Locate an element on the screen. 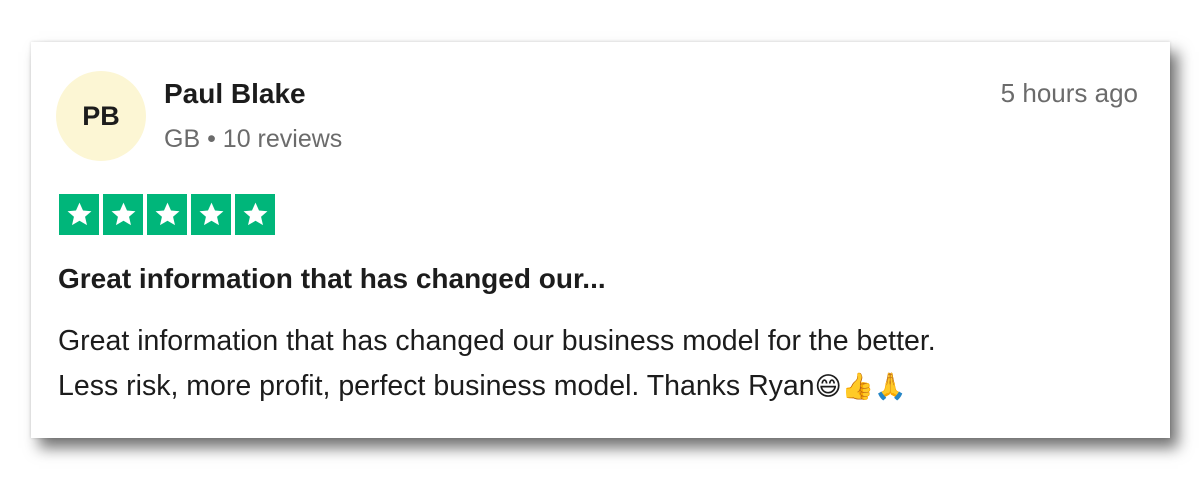 The height and width of the screenshot is (484, 1200). reviewer-country: GB is located at coordinates (182, 139).